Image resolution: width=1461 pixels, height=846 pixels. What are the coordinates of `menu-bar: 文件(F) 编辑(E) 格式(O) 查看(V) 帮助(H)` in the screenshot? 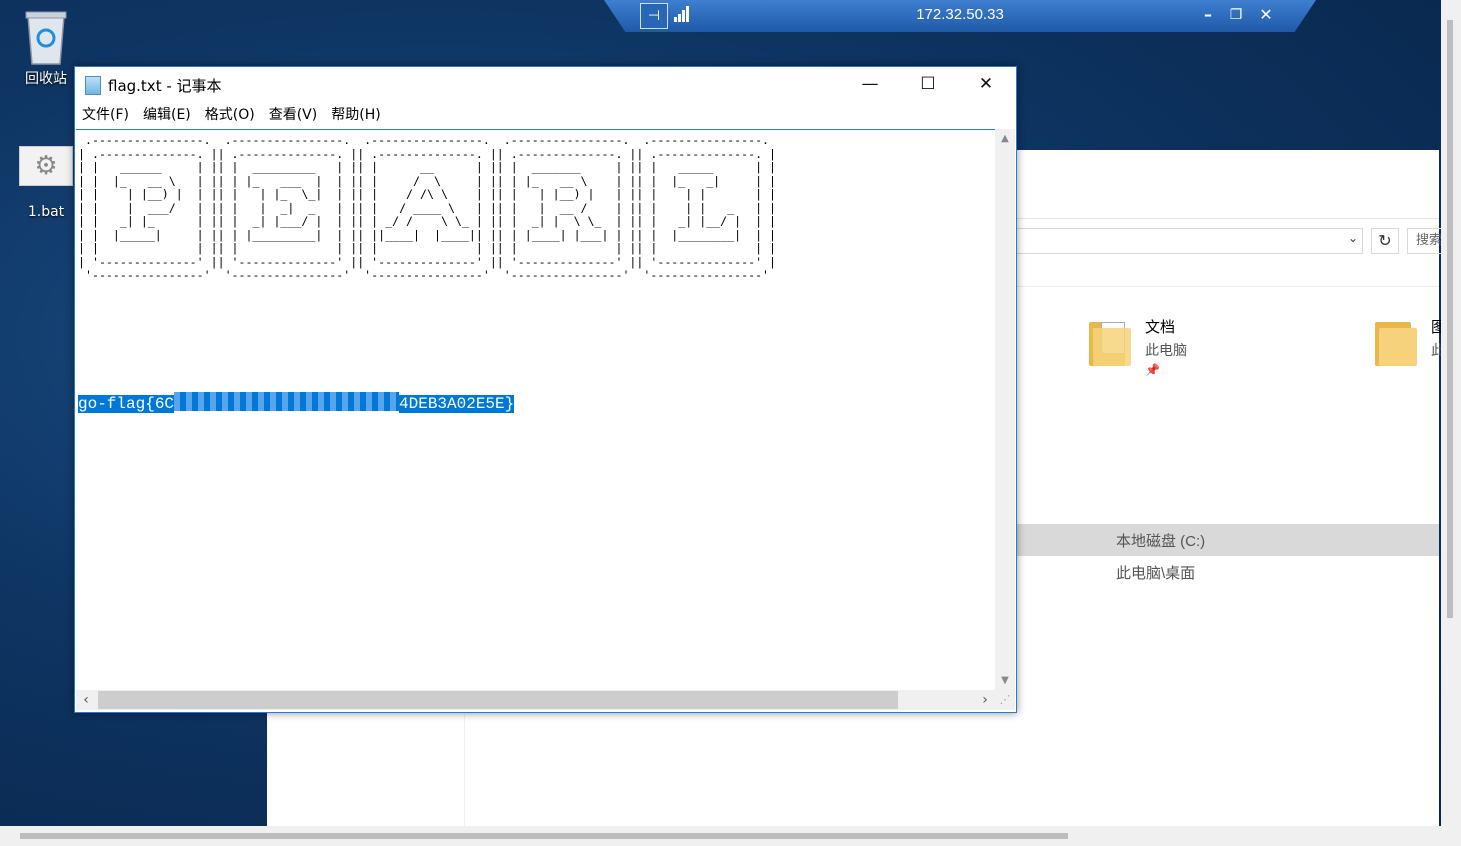 It's located at (545, 115).